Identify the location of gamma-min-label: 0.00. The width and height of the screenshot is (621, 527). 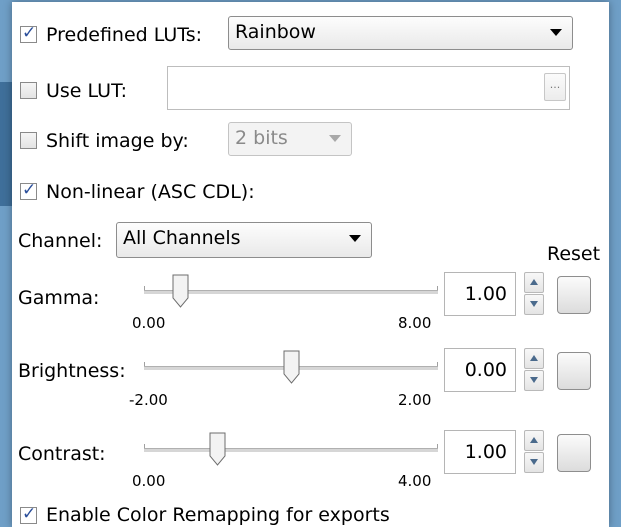
(149, 323).